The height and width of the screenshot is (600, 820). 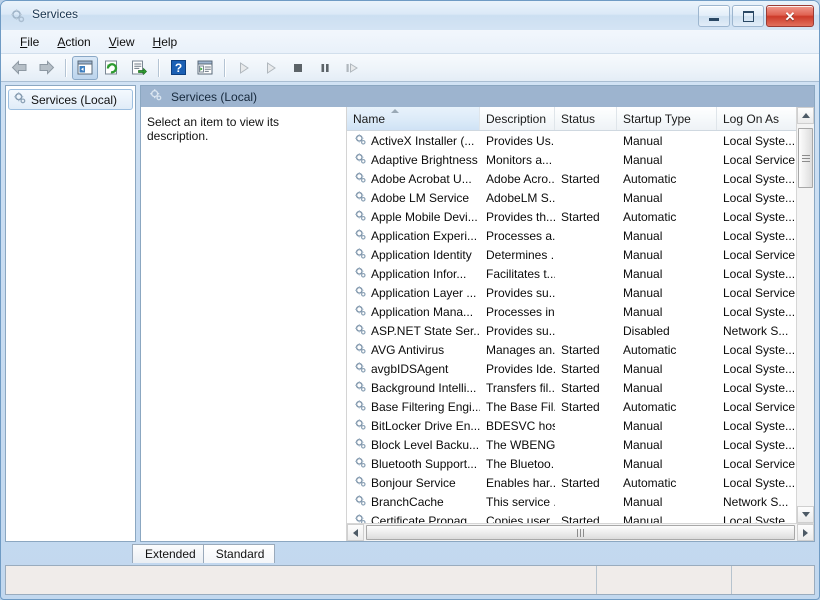 I want to click on horizontal-scroll-track, so click(x=580, y=532).